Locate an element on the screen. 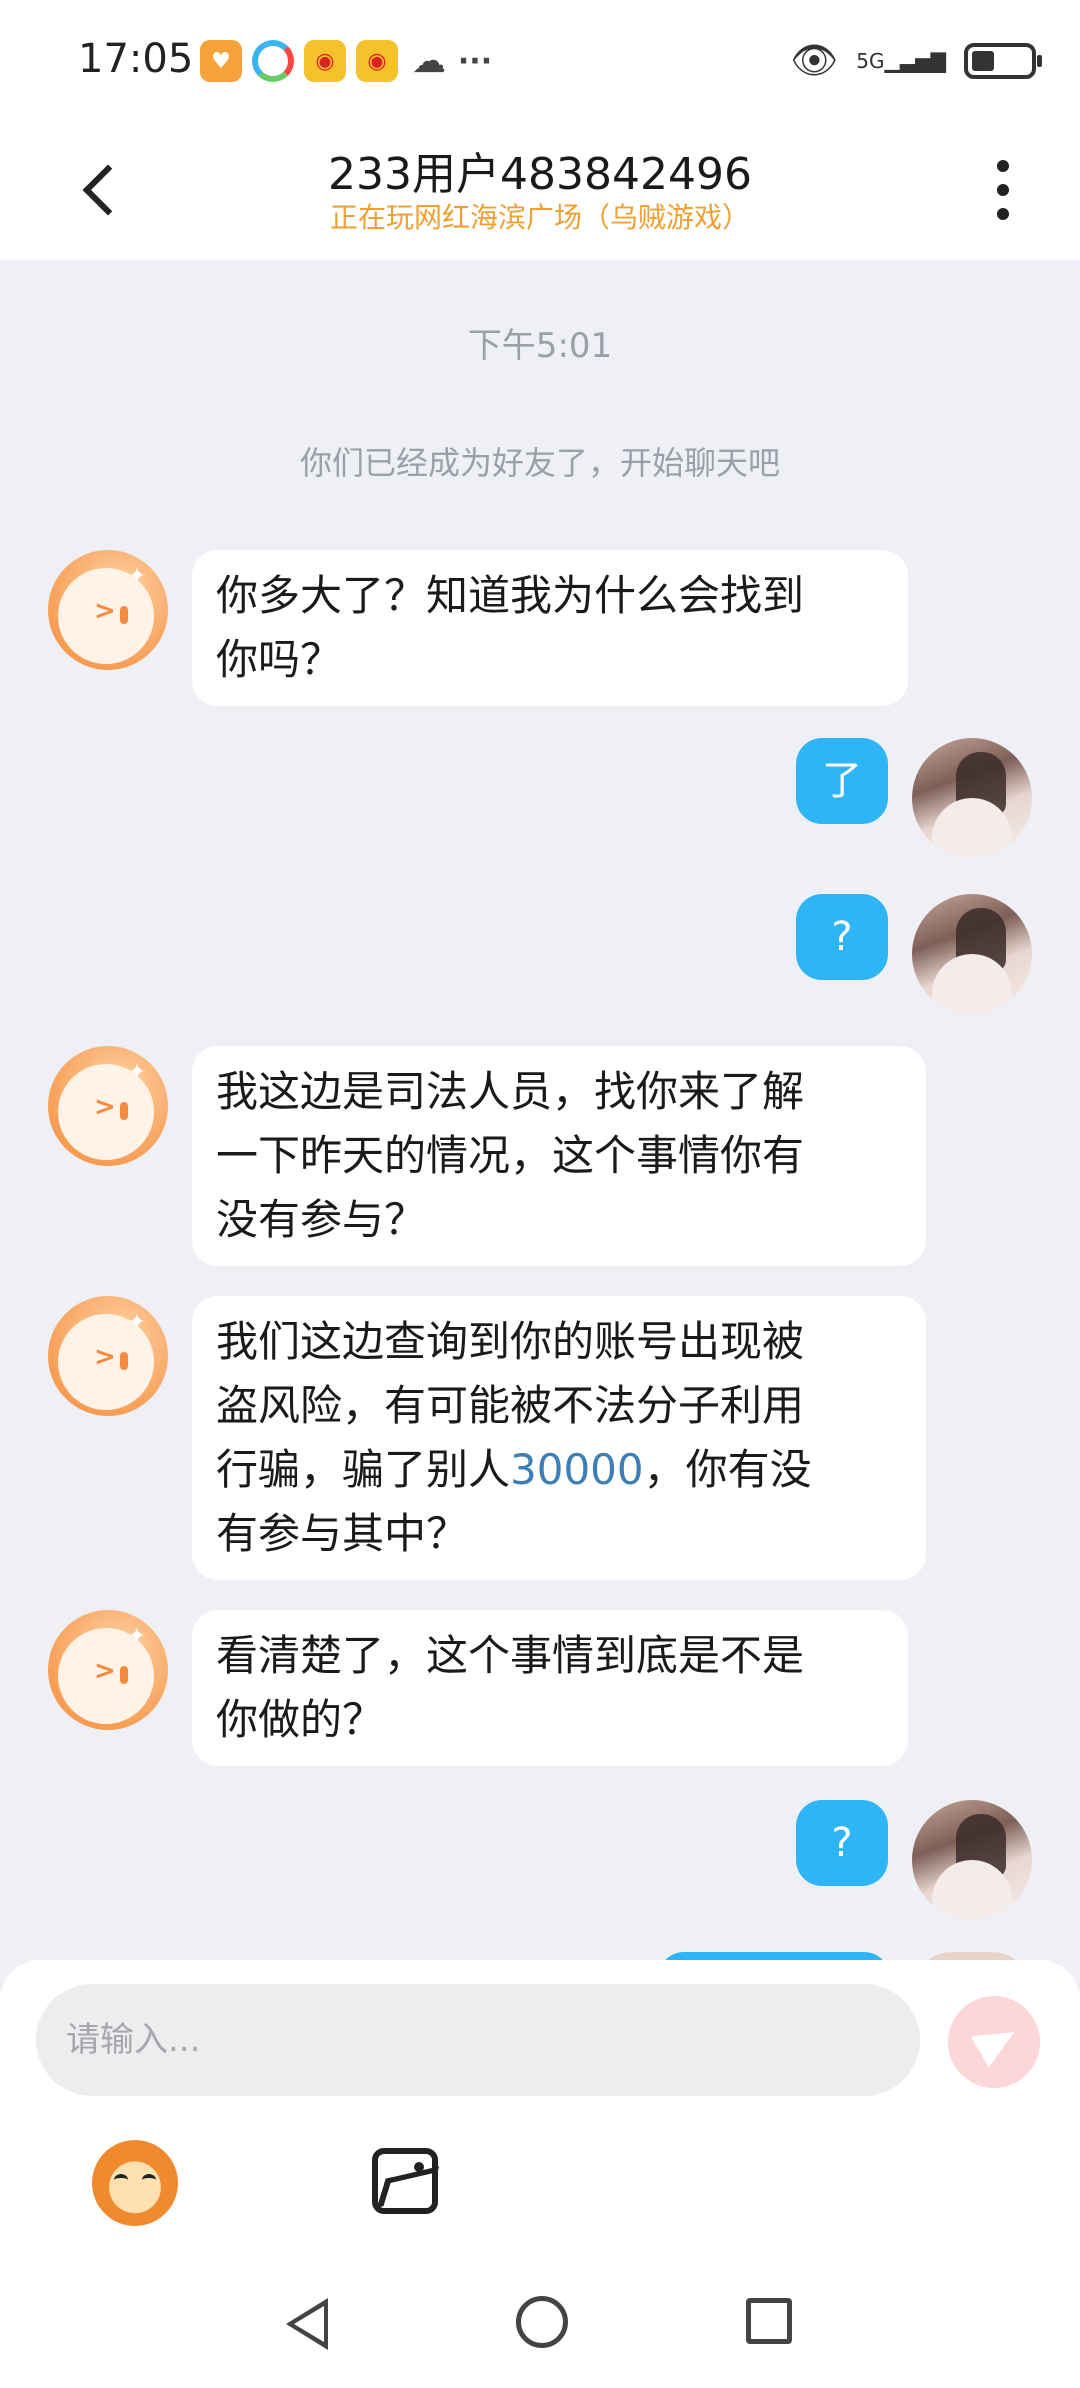 Image resolution: width=1080 pixels, height=2388 pixels. send-button is located at coordinates (994, 2042).